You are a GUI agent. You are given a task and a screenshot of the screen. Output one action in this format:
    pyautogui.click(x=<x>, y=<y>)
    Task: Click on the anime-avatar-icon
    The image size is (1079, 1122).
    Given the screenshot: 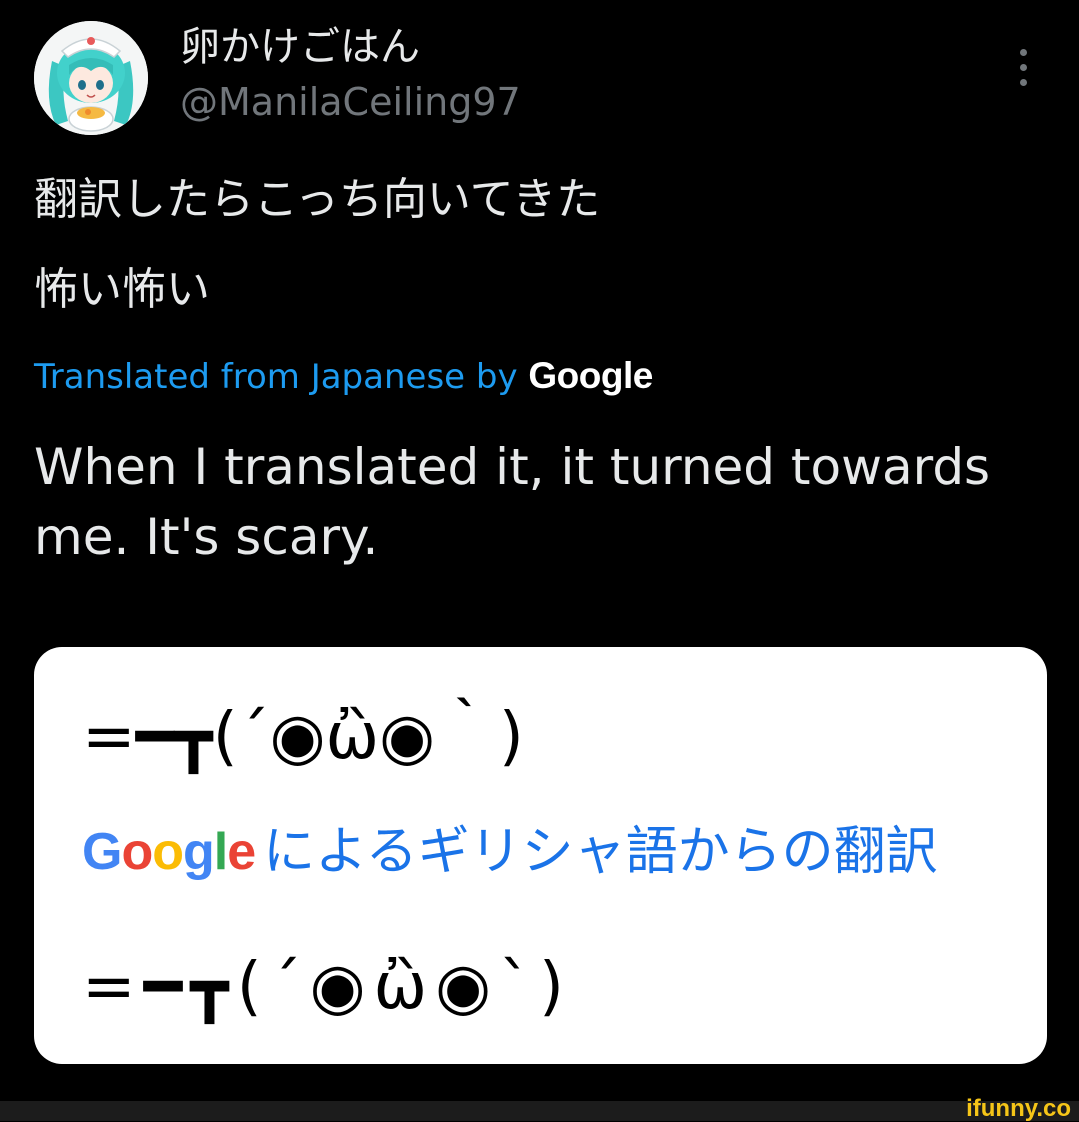 What is the action you would take?
    pyautogui.click(x=91, y=78)
    